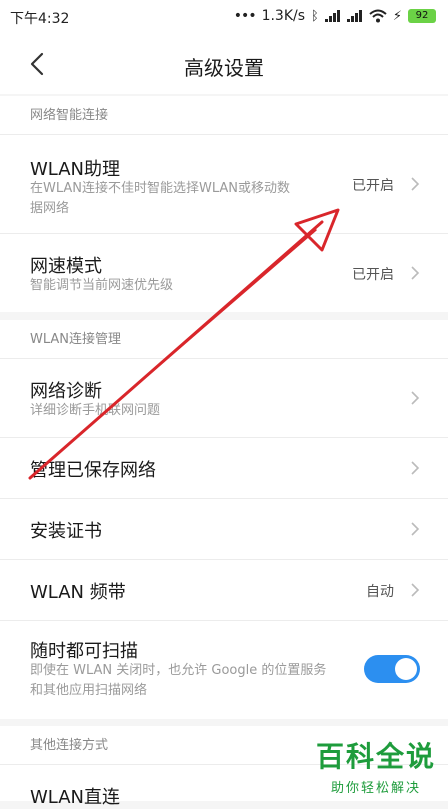 The height and width of the screenshot is (809, 448). I want to click on row-subtitle: 在WLAN连接不佳时智能选择WLAN或移动数, so click(160, 188).